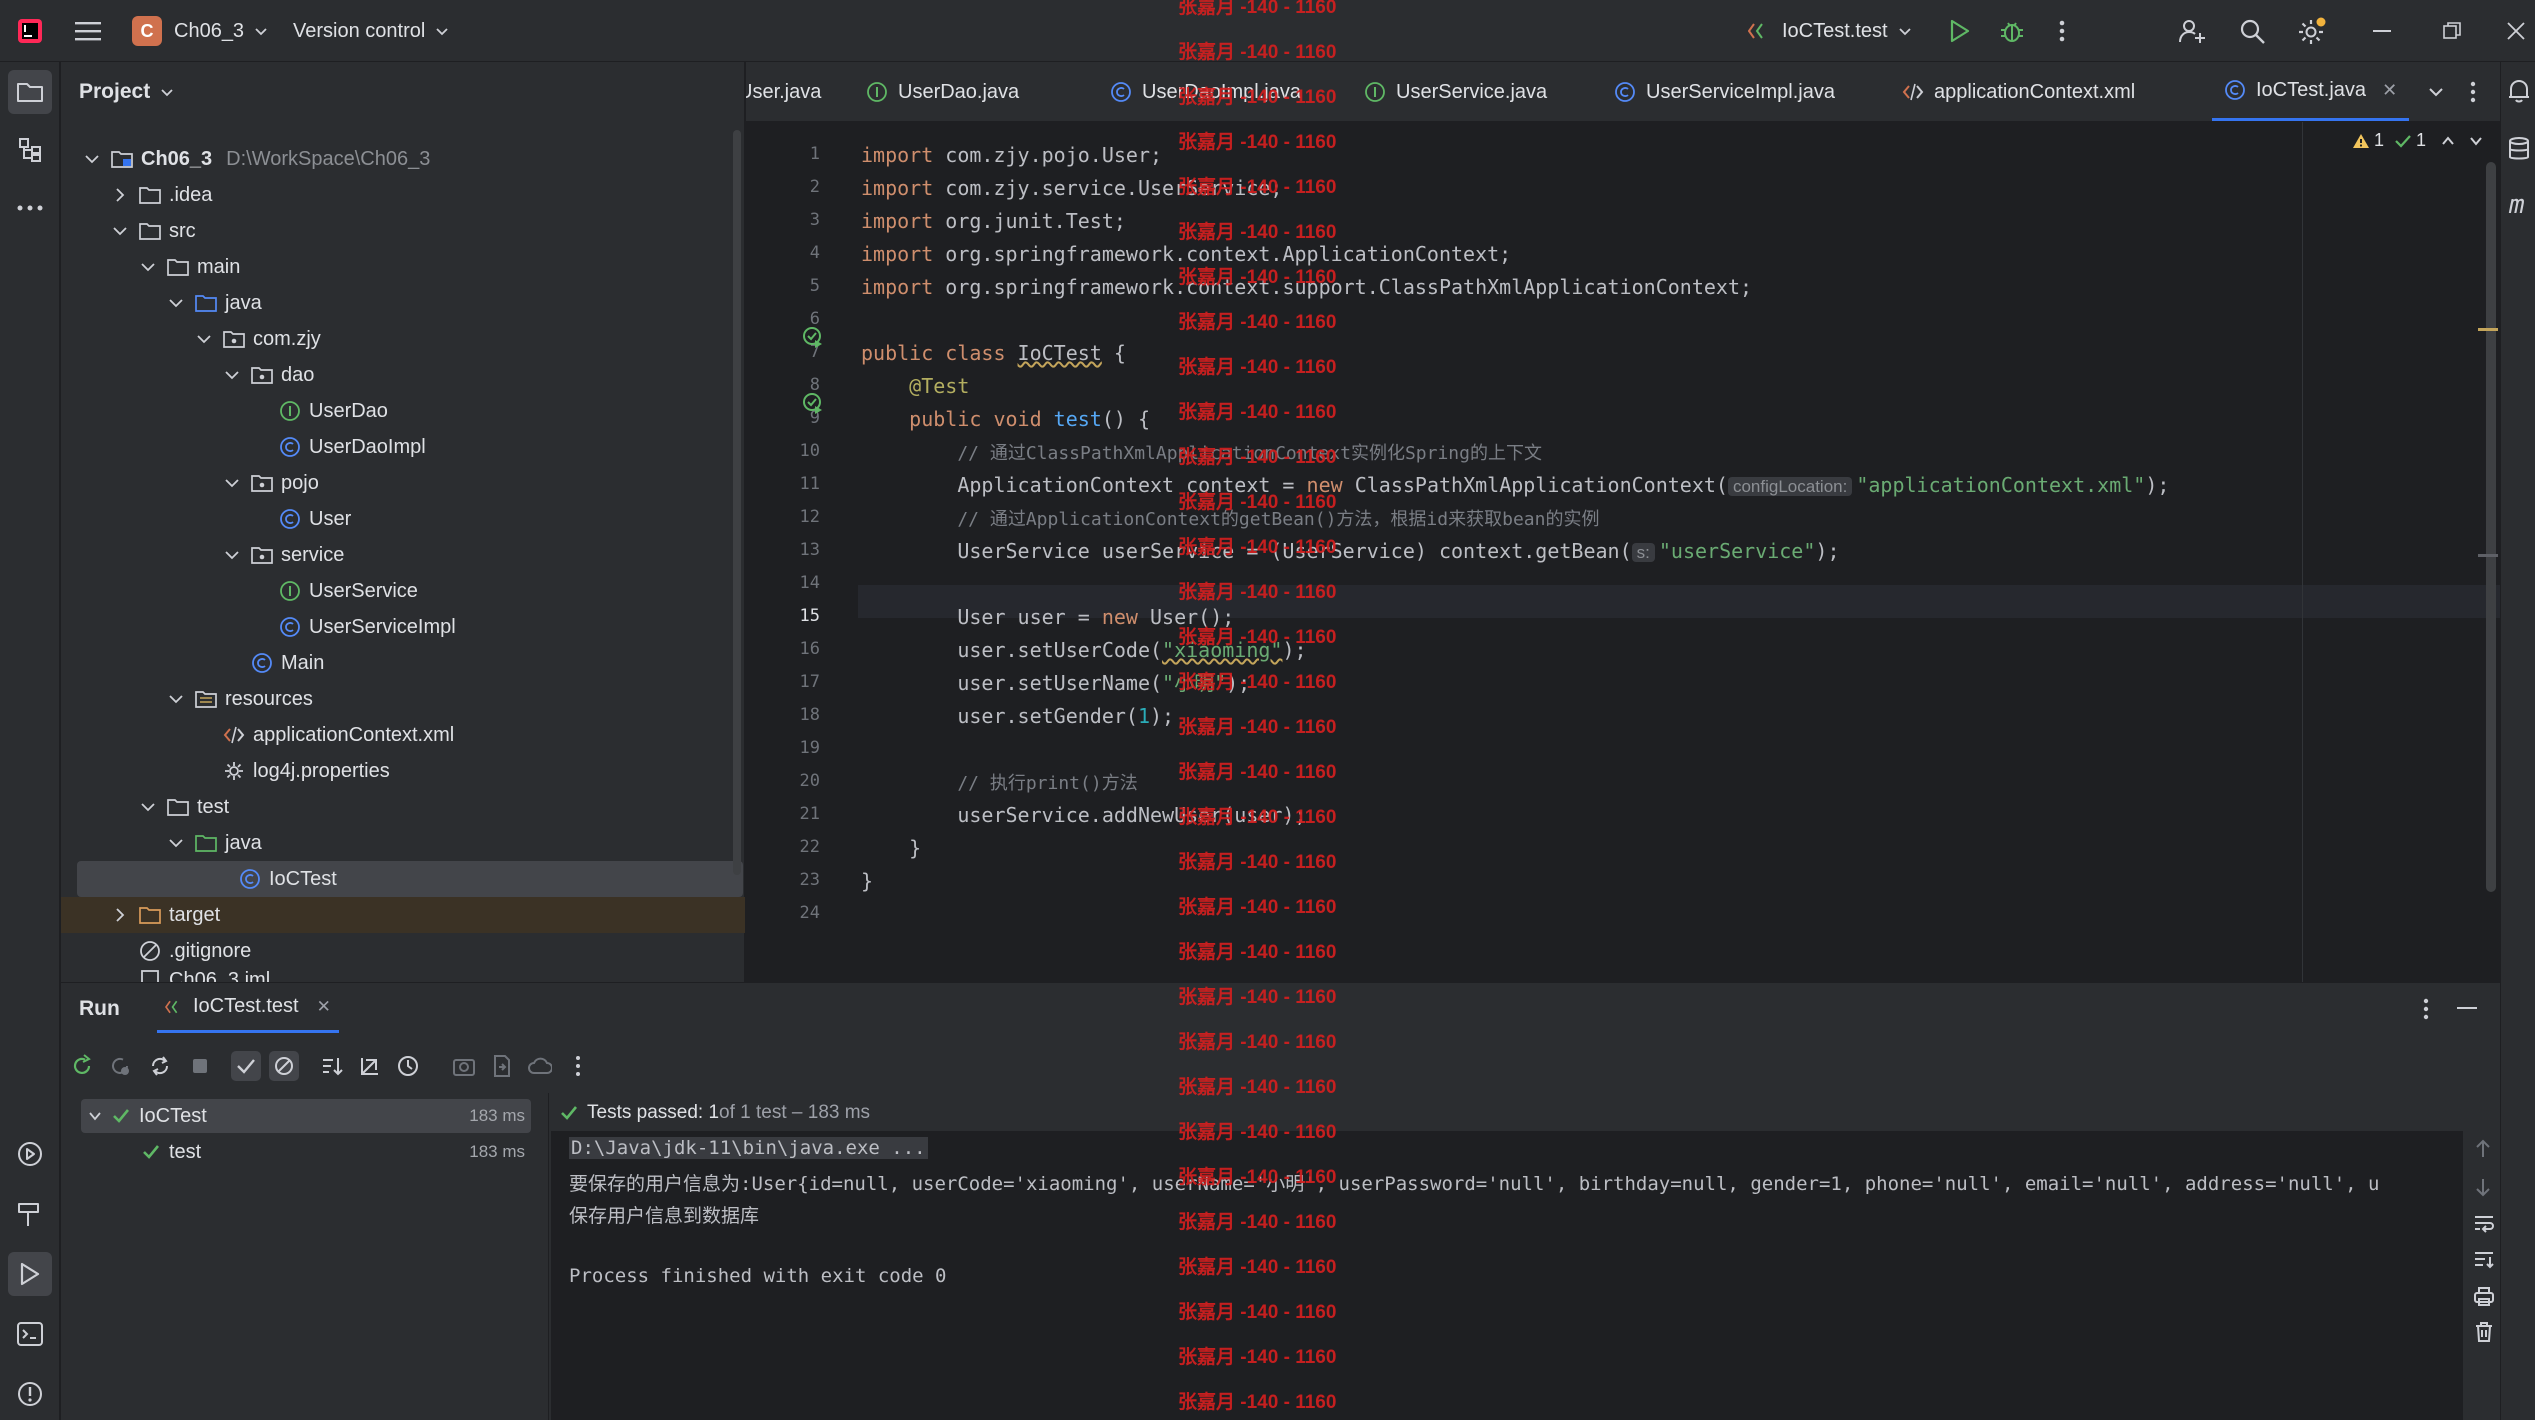 This screenshot has height=1420, width=2535. I want to click on run-config-selector: IoCTest.test, so click(1830, 31).